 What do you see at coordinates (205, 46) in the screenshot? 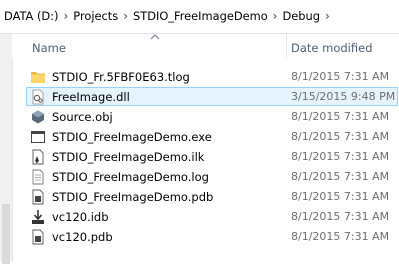
I see `column-header: Name Date modified` at bounding box center [205, 46].